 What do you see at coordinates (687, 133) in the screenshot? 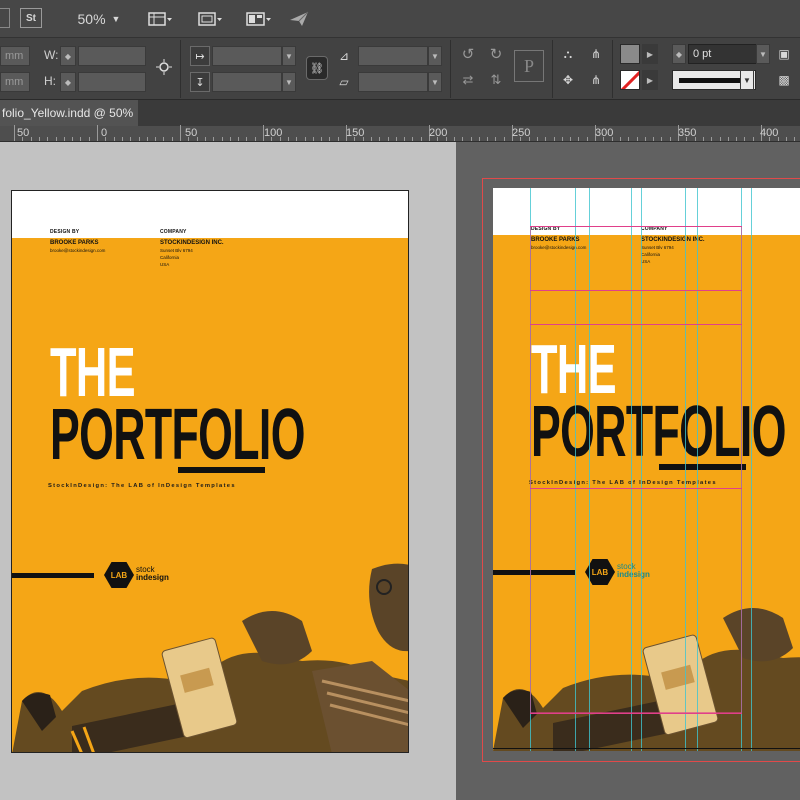
I see `ruler-label: 350` at bounding box center [687, 133].